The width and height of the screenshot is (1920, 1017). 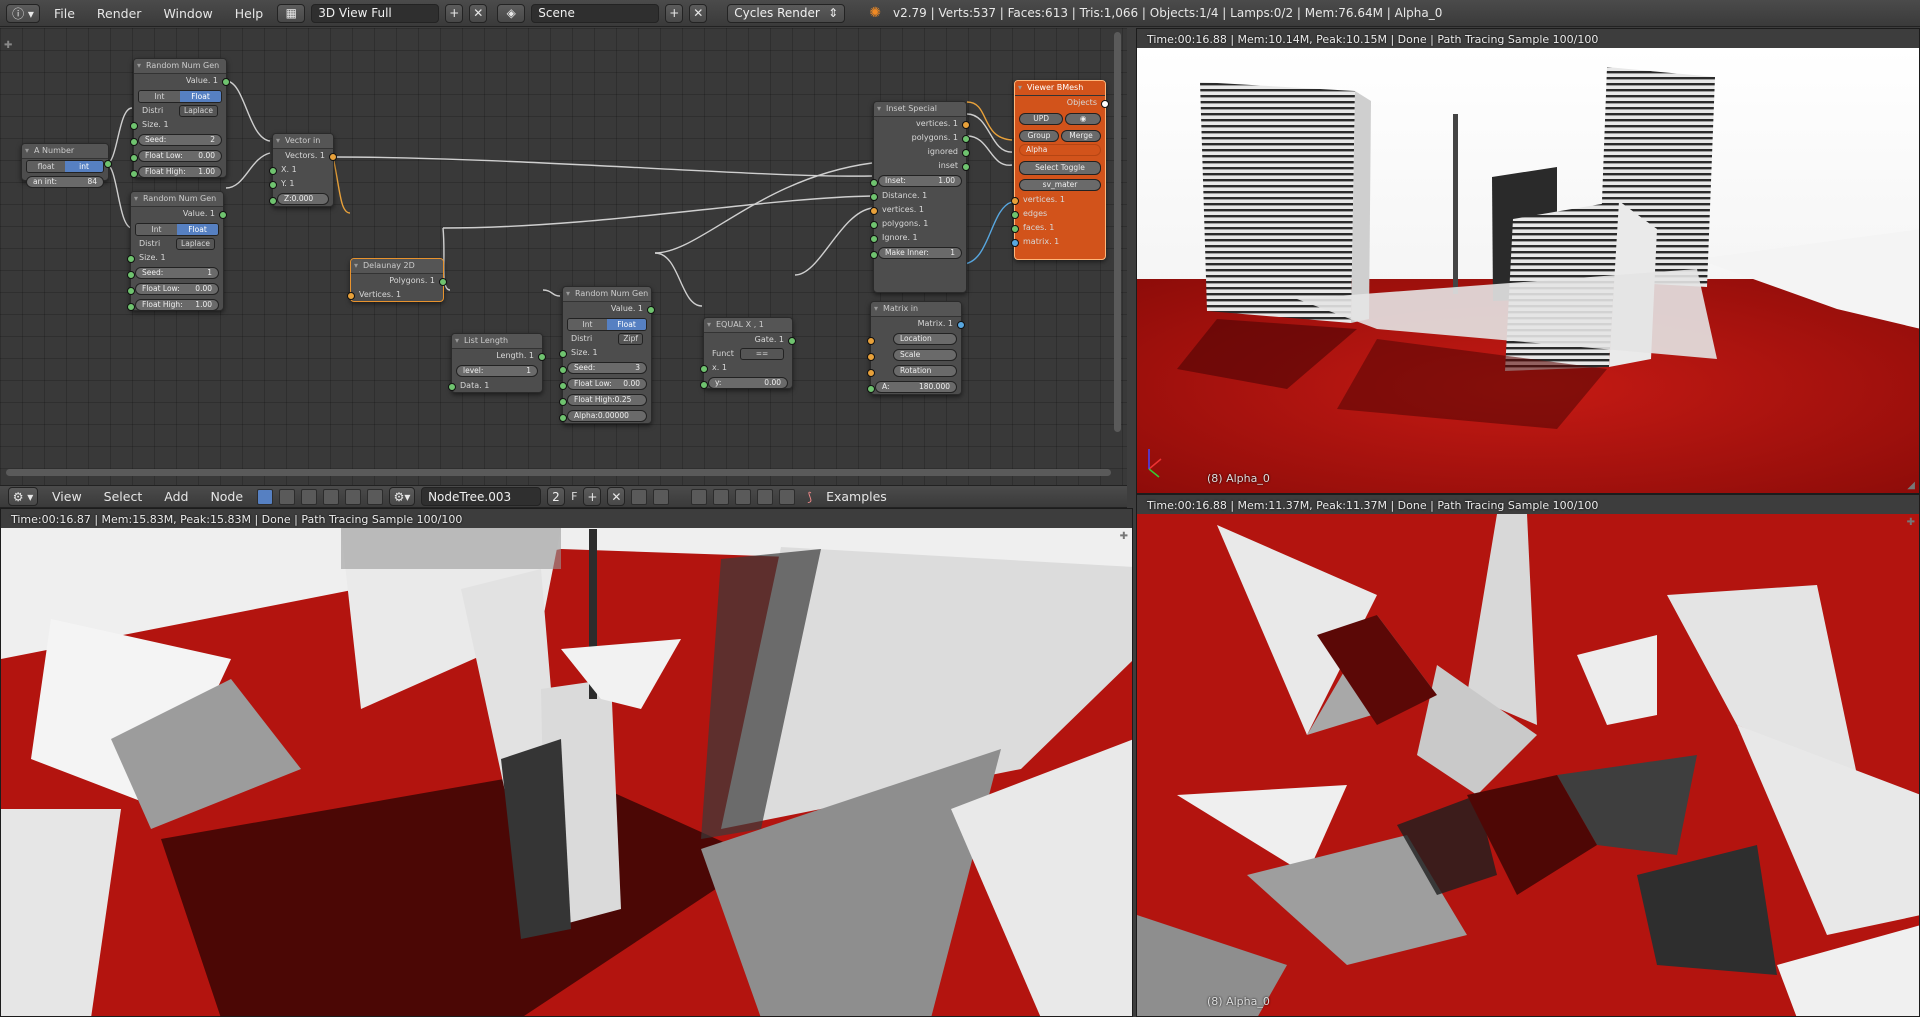 I want to click on vertical-scrollbar, so click(x=1117, y=232).